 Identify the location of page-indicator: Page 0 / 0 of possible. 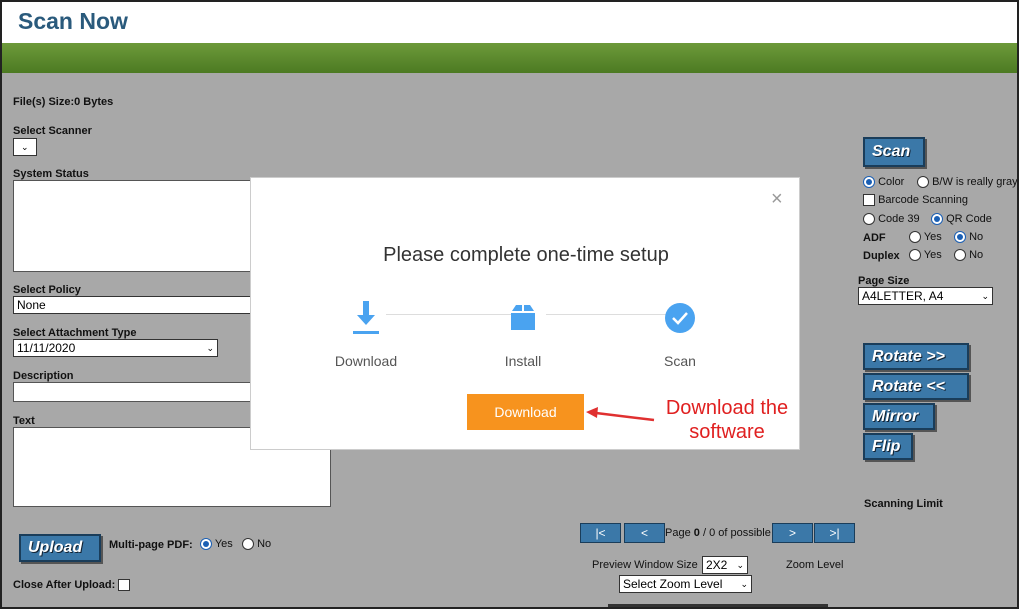
(718, 533).